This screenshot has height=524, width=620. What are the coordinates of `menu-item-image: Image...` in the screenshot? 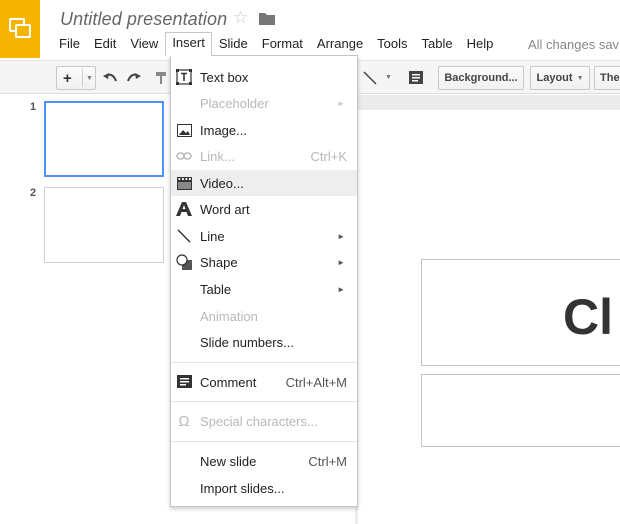 It's located at (264, 130).